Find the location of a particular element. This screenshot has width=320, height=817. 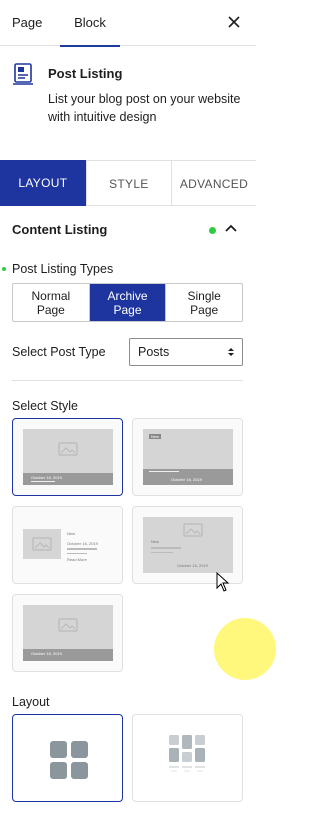

tab-layout: LAYOUT is located at coordinates (43, 183).